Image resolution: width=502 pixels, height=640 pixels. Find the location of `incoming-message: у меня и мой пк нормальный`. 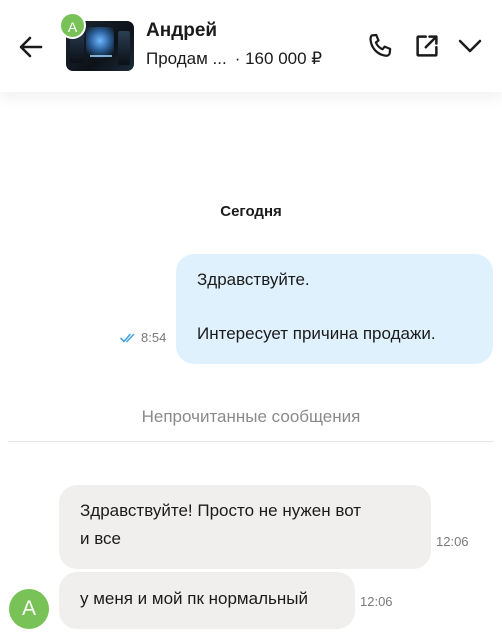

incoming-message: у меня и мой пк нормальный is located at coordinates (207, 600).